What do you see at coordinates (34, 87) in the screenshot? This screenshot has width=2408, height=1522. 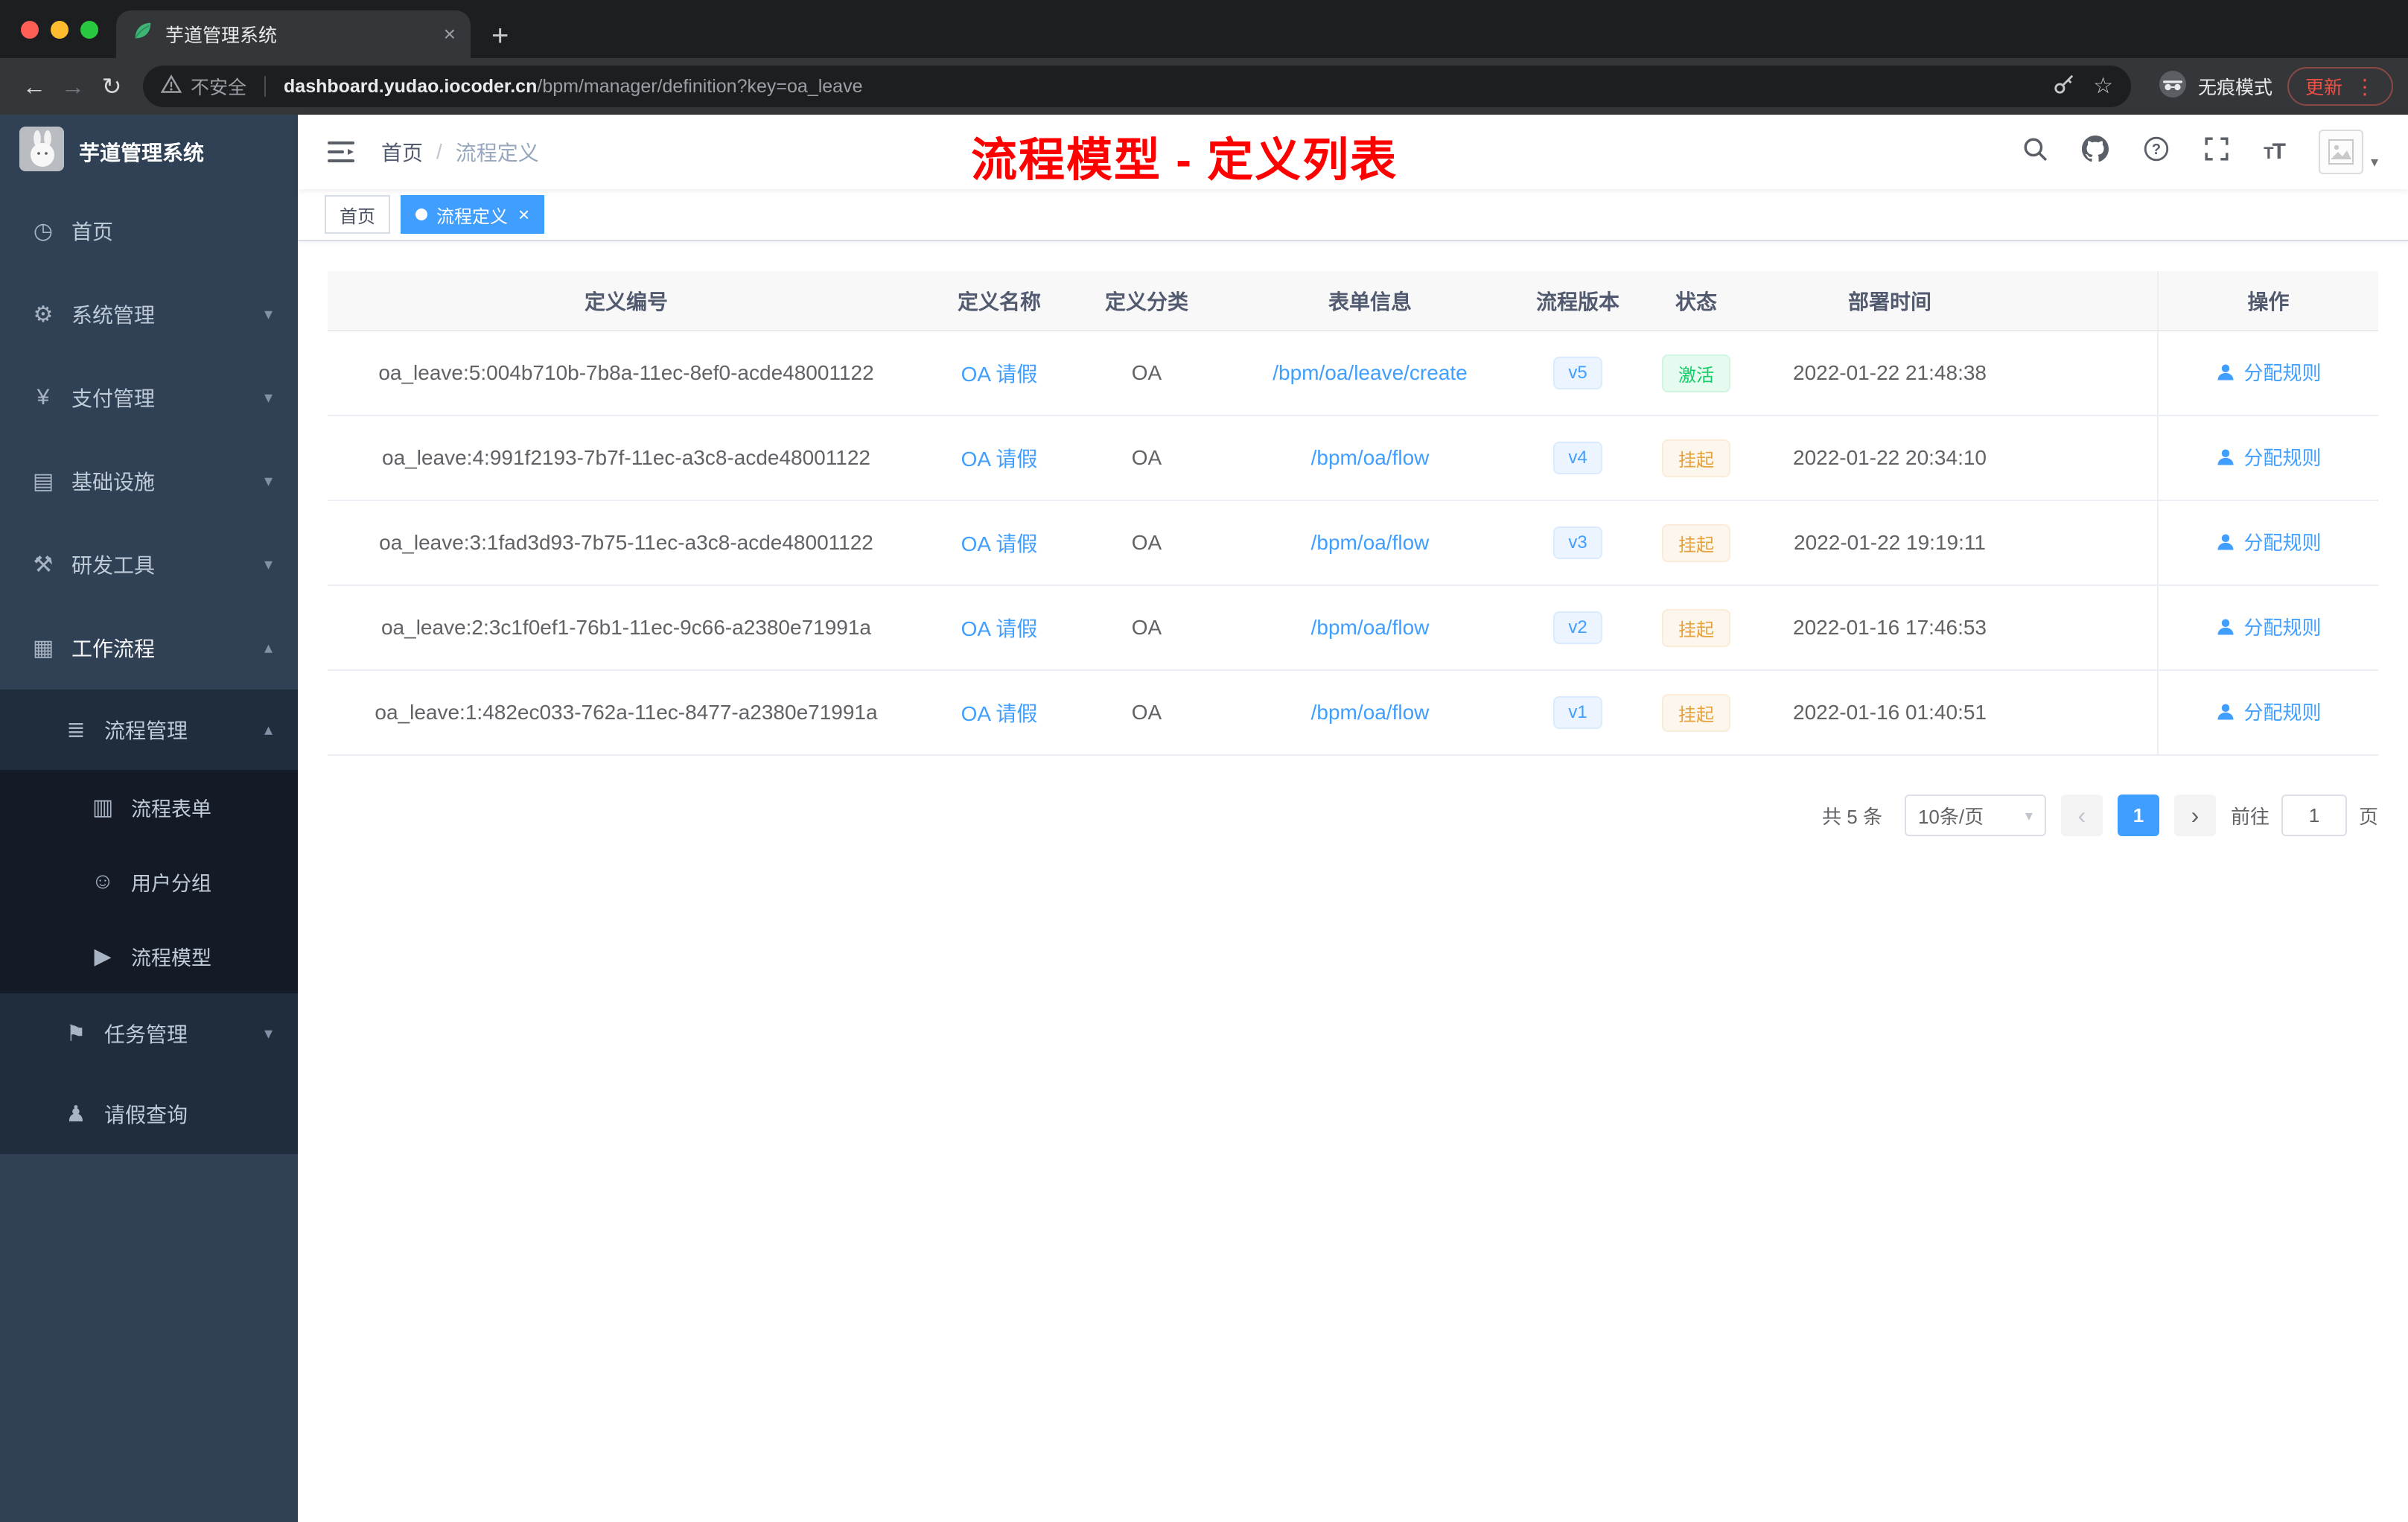 I see `back-icon: ←` at bounding box center [34, 87].